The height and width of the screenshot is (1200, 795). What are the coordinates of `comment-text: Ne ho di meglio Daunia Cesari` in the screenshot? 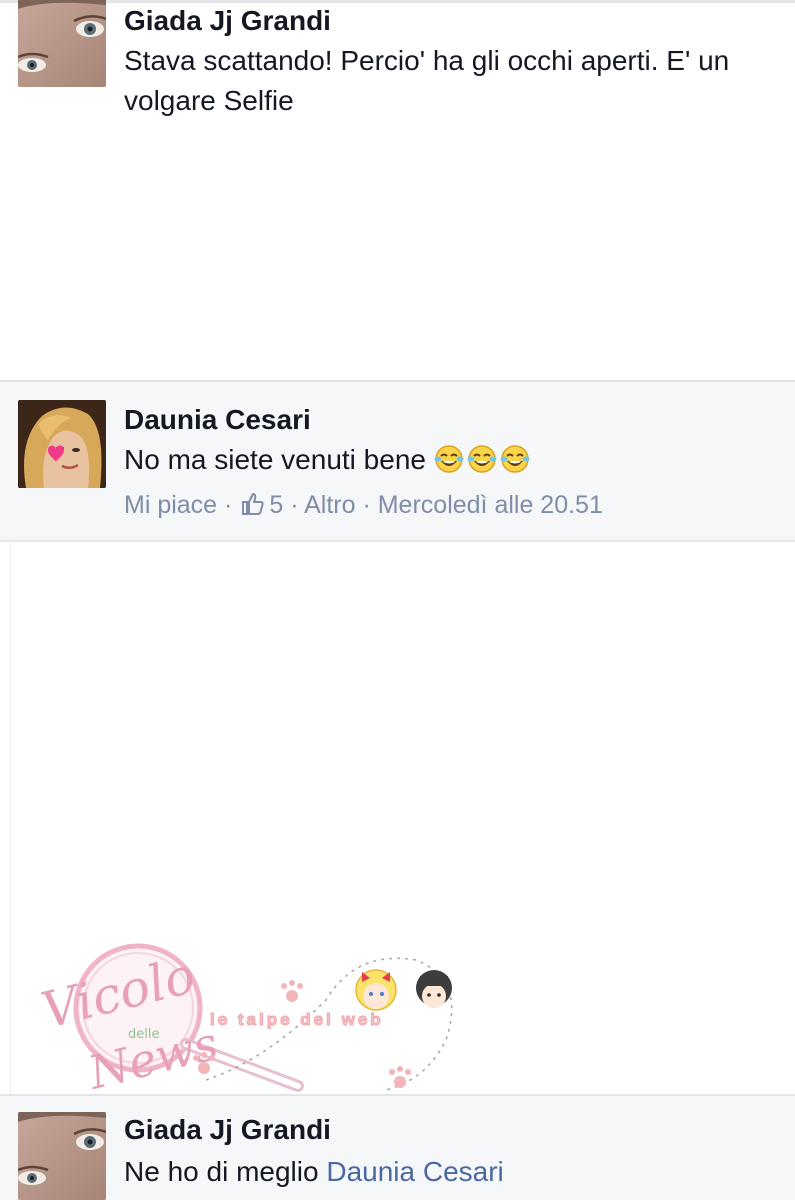 It's located at (449, 1172).